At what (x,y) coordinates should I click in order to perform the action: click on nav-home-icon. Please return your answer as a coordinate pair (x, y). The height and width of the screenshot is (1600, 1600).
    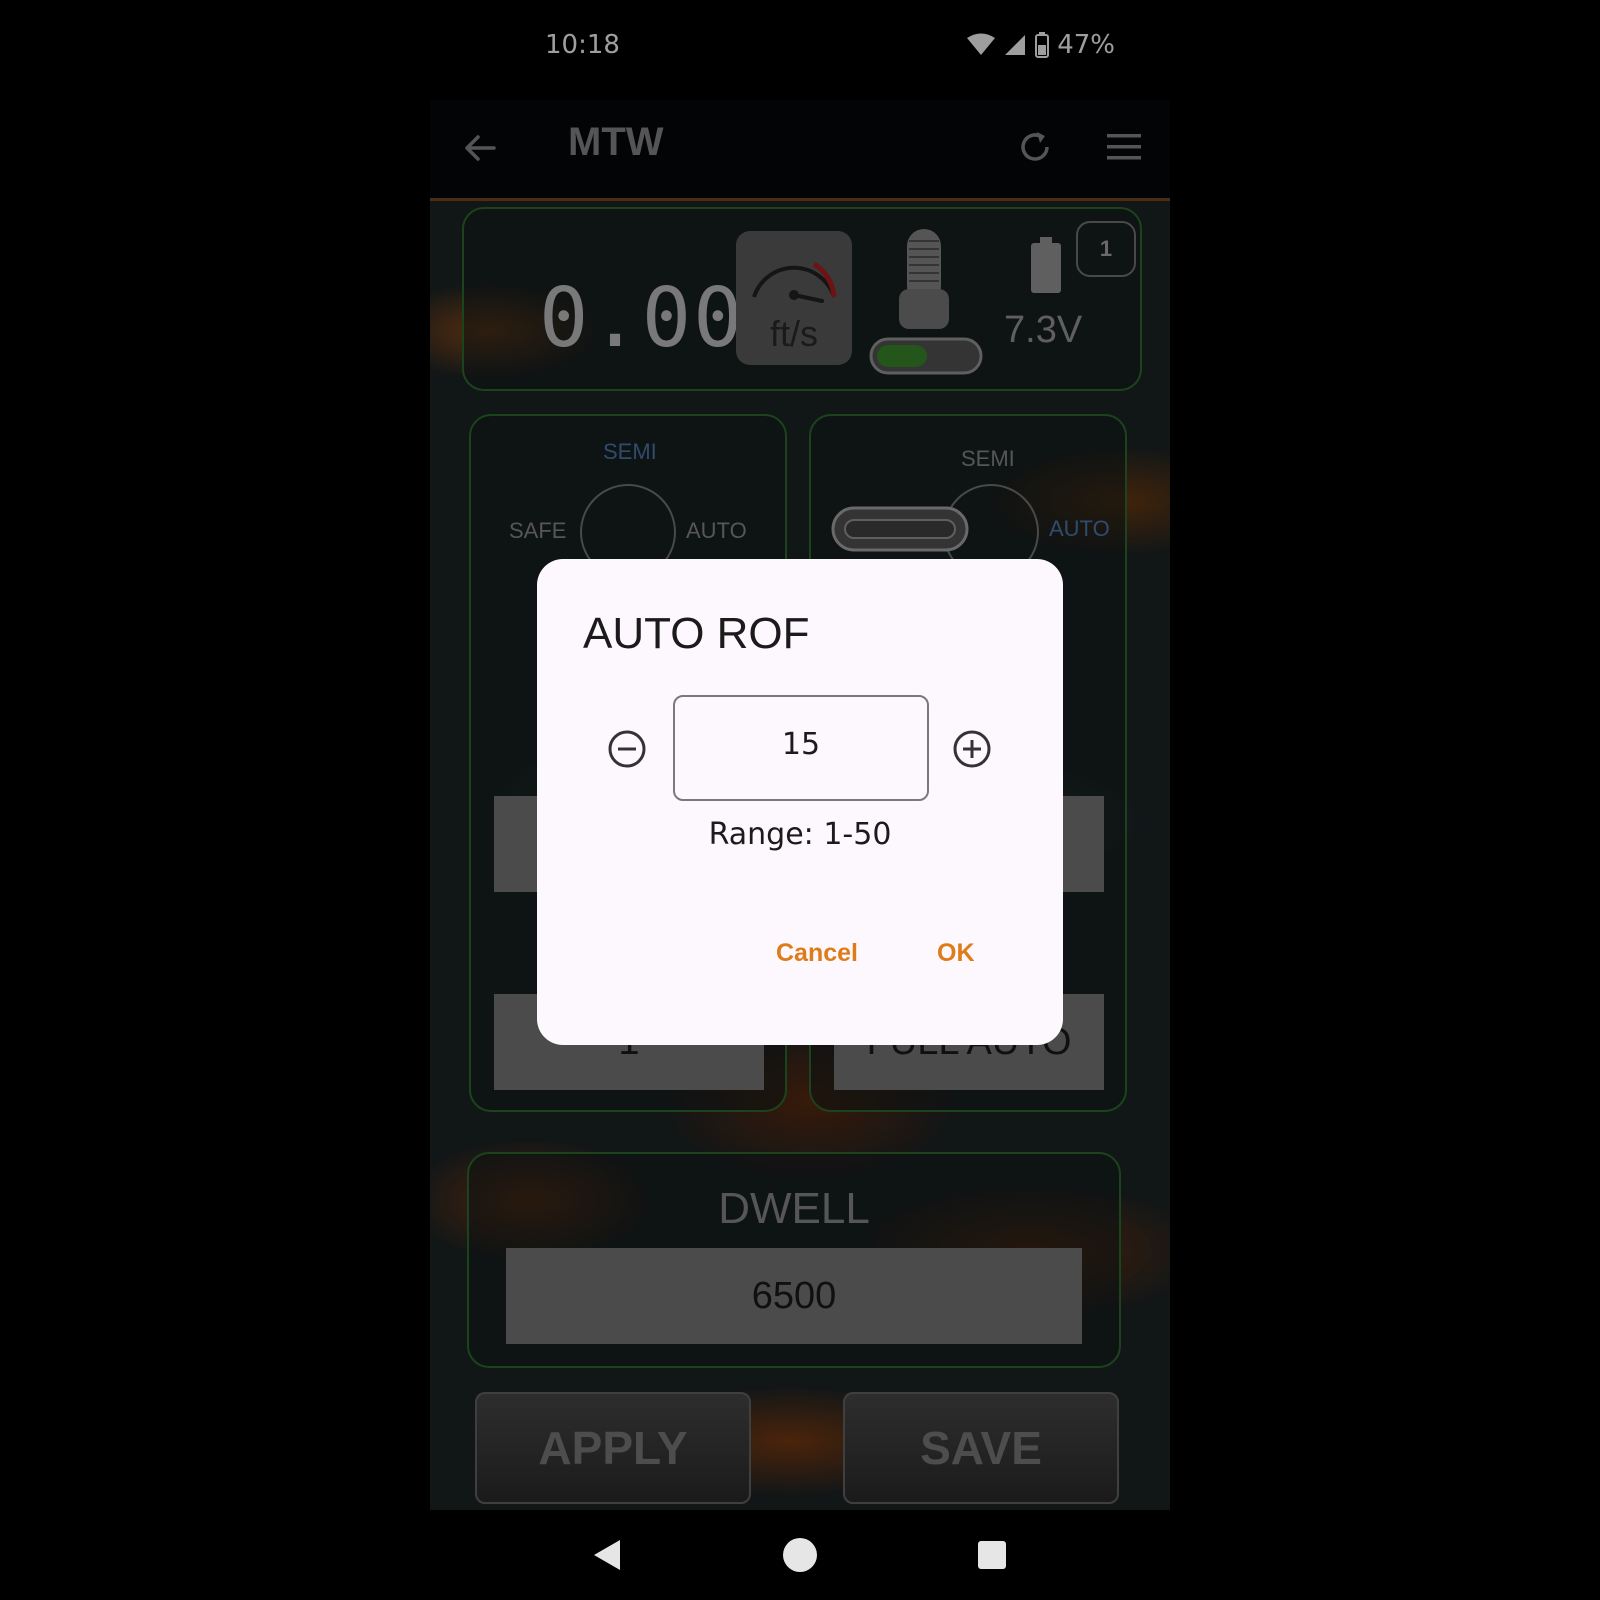
    Looking at the image, I should click on (800, 1555).